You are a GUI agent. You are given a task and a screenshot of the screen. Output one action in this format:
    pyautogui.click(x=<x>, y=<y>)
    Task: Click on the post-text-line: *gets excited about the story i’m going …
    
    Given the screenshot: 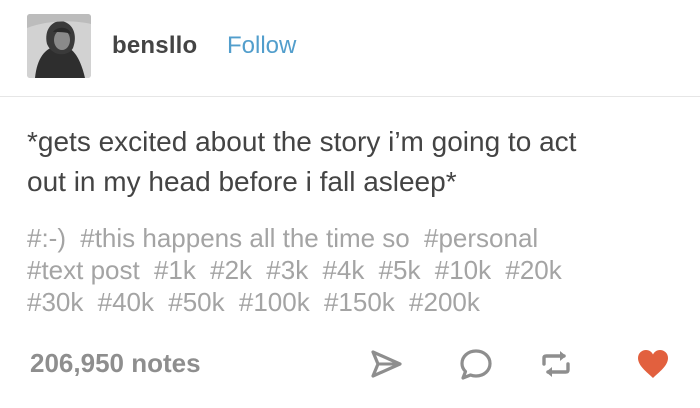 What is the action you would take?
    pyautogui.click(x=302, y=141)
    